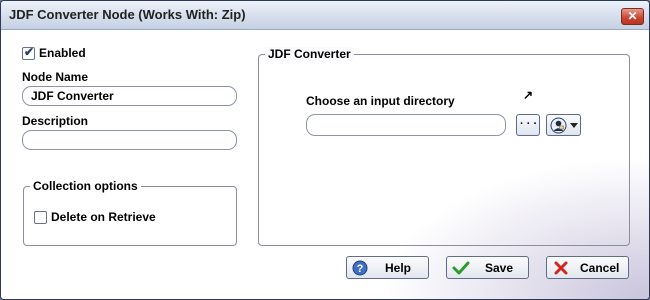 The width and height of the screenshot is (650, 300). I want to click on help-button: ? Help, so click(387, 267).